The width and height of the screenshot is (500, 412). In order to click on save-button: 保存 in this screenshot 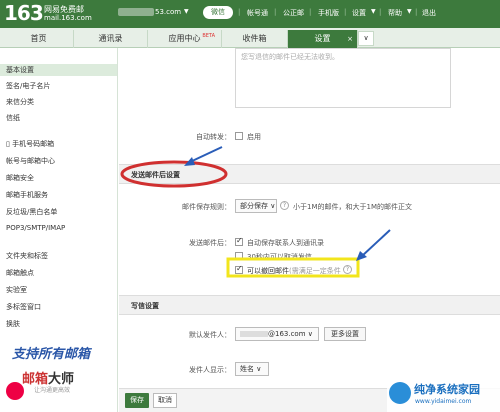, I will do `click(137, 400)`.